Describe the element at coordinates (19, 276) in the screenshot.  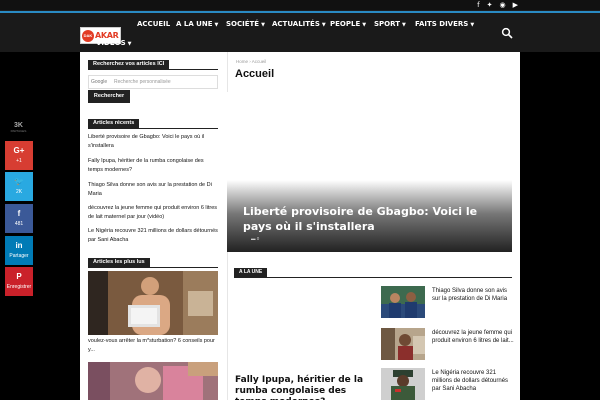
I see `pinterest-icon: P` at that location.